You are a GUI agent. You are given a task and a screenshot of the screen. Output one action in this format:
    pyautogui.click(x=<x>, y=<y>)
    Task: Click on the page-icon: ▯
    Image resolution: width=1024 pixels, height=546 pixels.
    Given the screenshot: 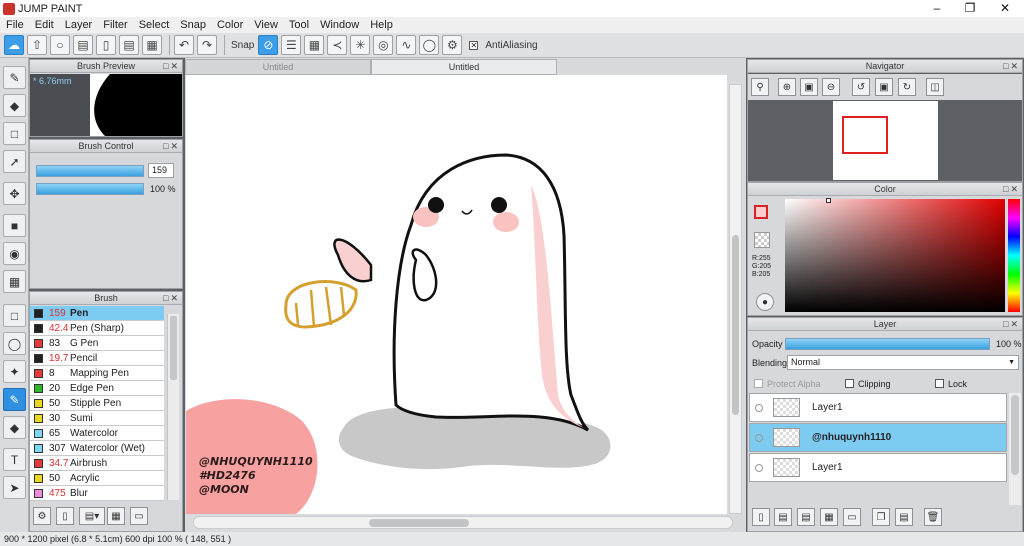 What is the action you would take?
    pyautogui.click(x=106, y=45)
    